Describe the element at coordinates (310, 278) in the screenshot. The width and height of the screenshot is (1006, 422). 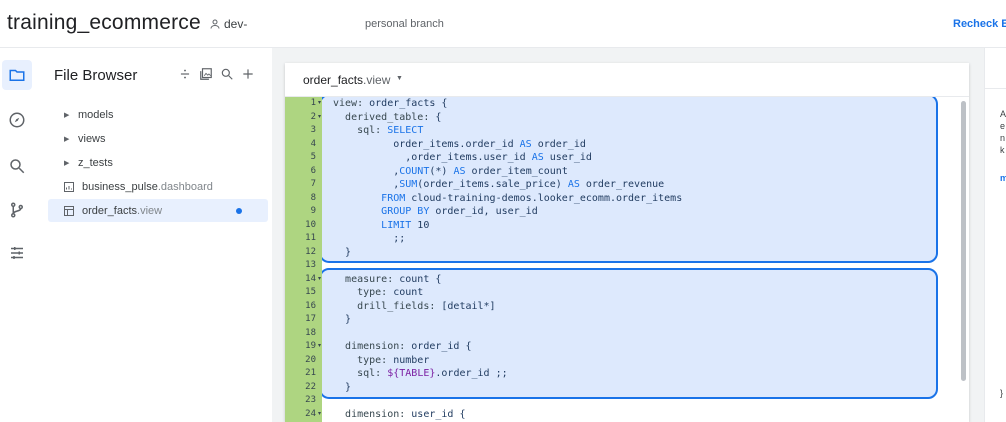
I see `line-number: 14` at that location.